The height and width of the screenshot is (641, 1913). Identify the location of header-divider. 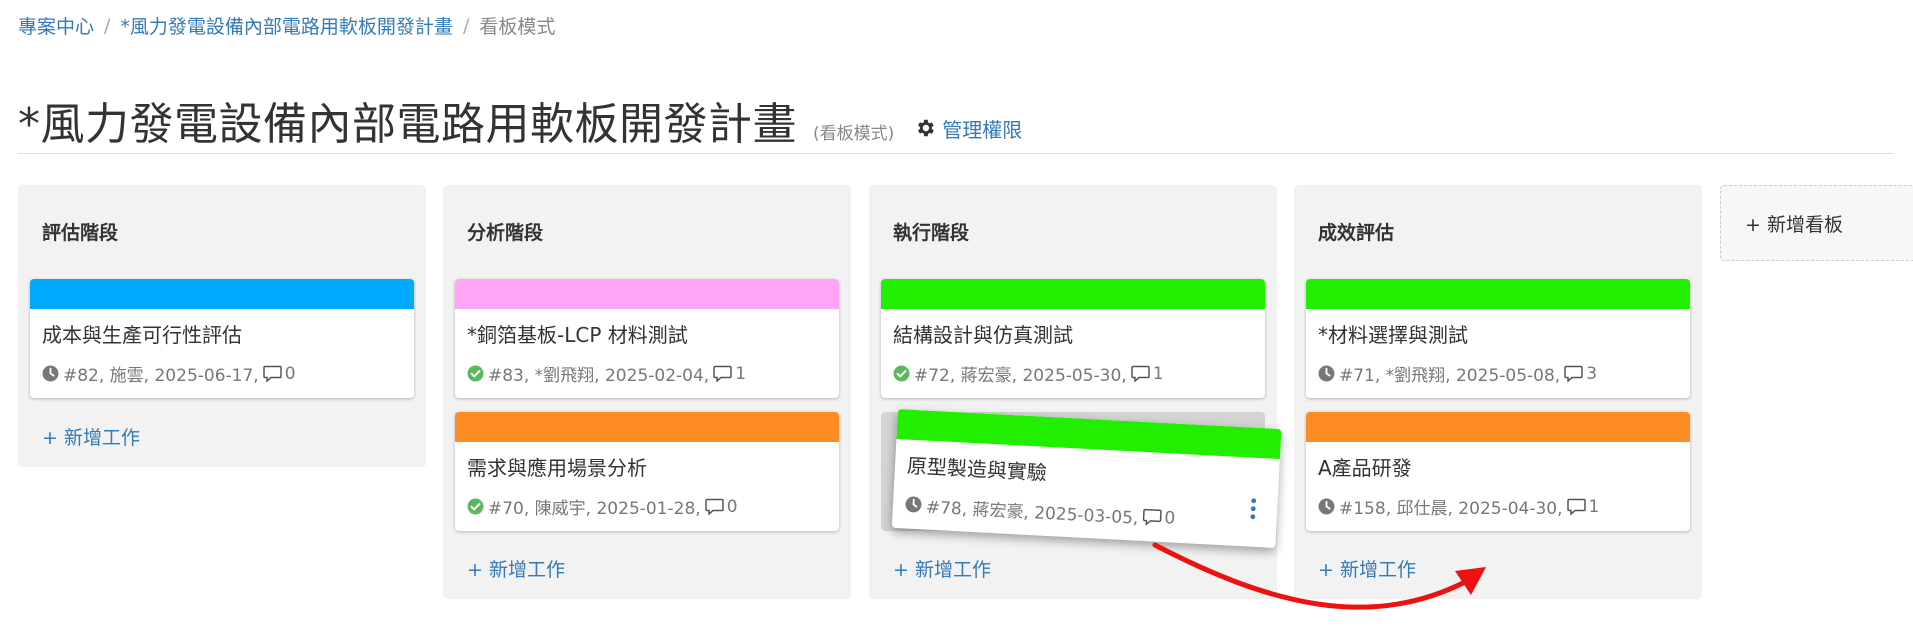
(955, 153).